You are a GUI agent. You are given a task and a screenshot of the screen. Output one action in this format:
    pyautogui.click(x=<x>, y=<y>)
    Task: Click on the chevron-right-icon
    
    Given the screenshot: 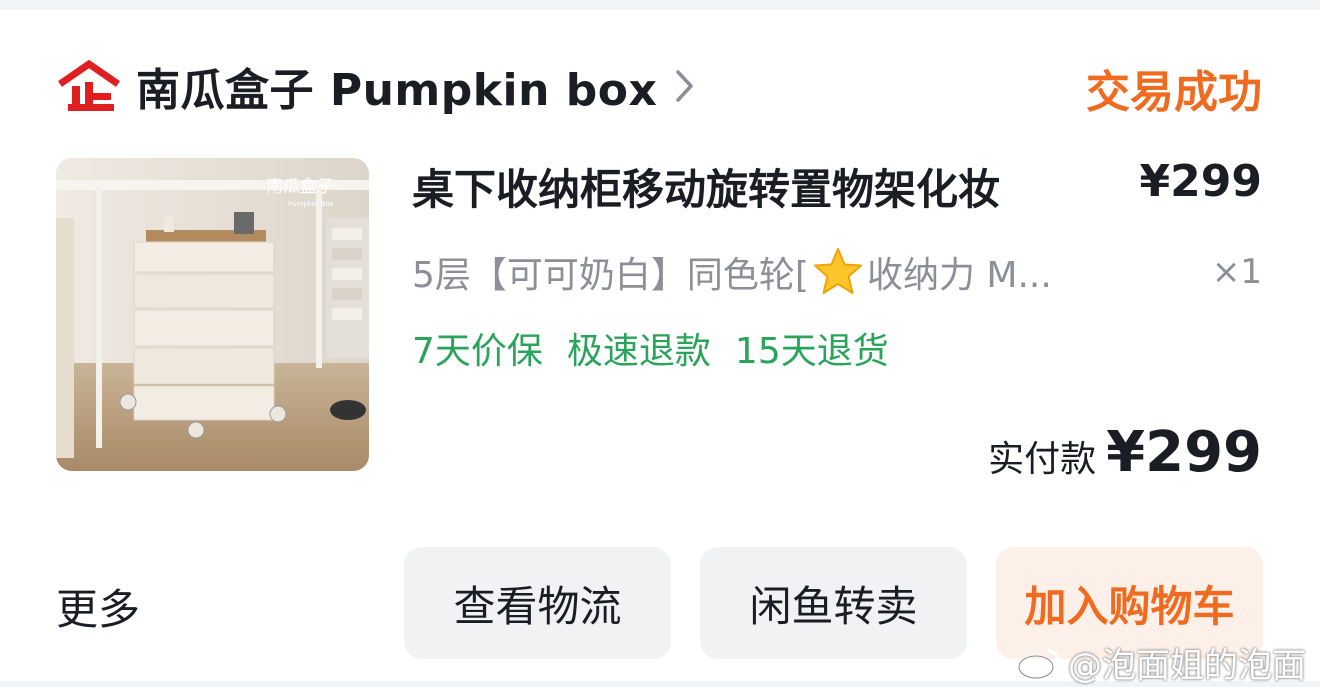 What is the action you would take?
    pyautogui.click(x=685, y=86)
    